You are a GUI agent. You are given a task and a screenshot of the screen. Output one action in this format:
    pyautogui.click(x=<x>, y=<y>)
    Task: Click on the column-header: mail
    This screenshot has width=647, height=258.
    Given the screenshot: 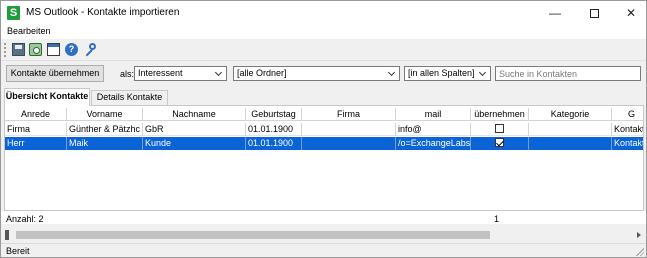 What is the action you would take?
    pyautogui.click(x=433, y=114)
    